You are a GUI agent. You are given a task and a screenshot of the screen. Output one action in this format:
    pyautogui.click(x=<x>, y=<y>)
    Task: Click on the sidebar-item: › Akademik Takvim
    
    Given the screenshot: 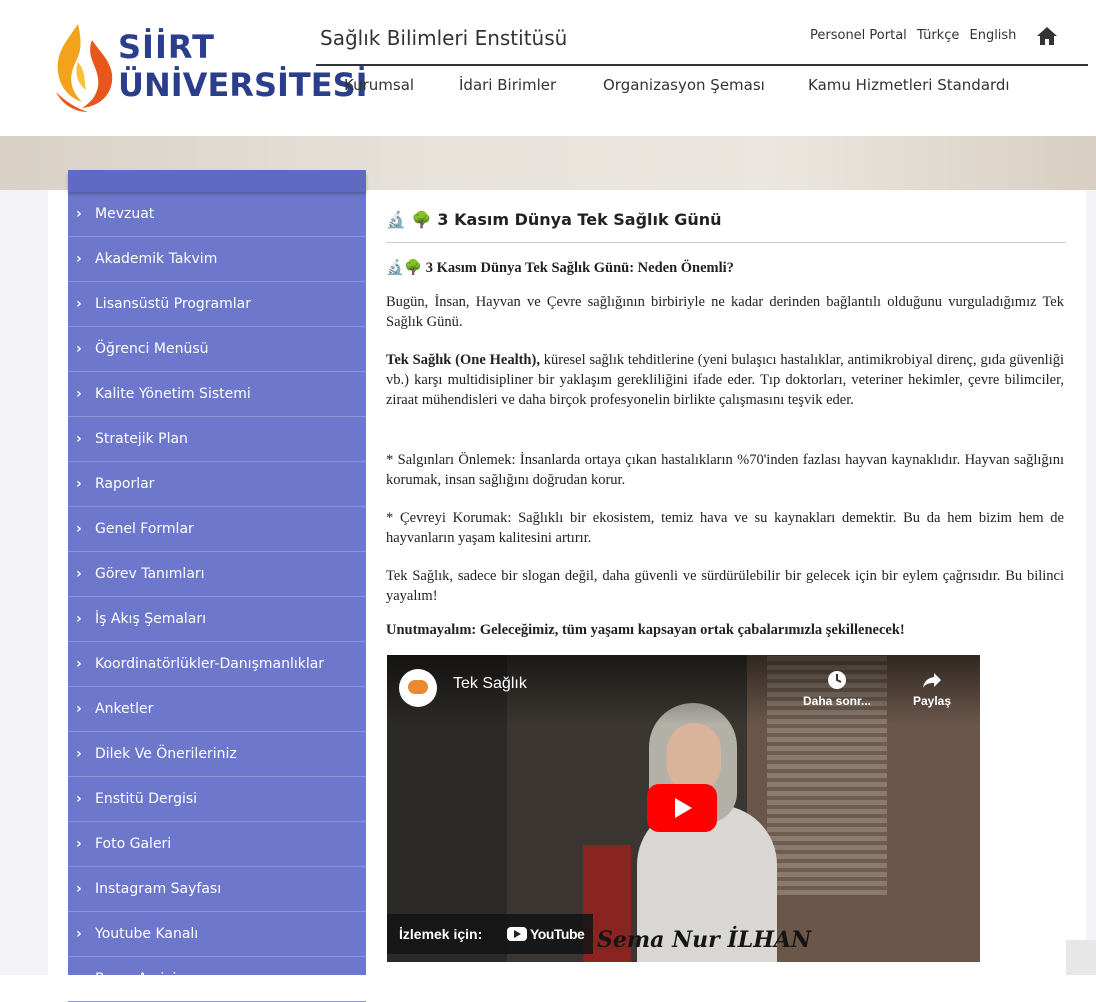 What is the action you would take?
    pyautogui.click(x=217, y=259)
    